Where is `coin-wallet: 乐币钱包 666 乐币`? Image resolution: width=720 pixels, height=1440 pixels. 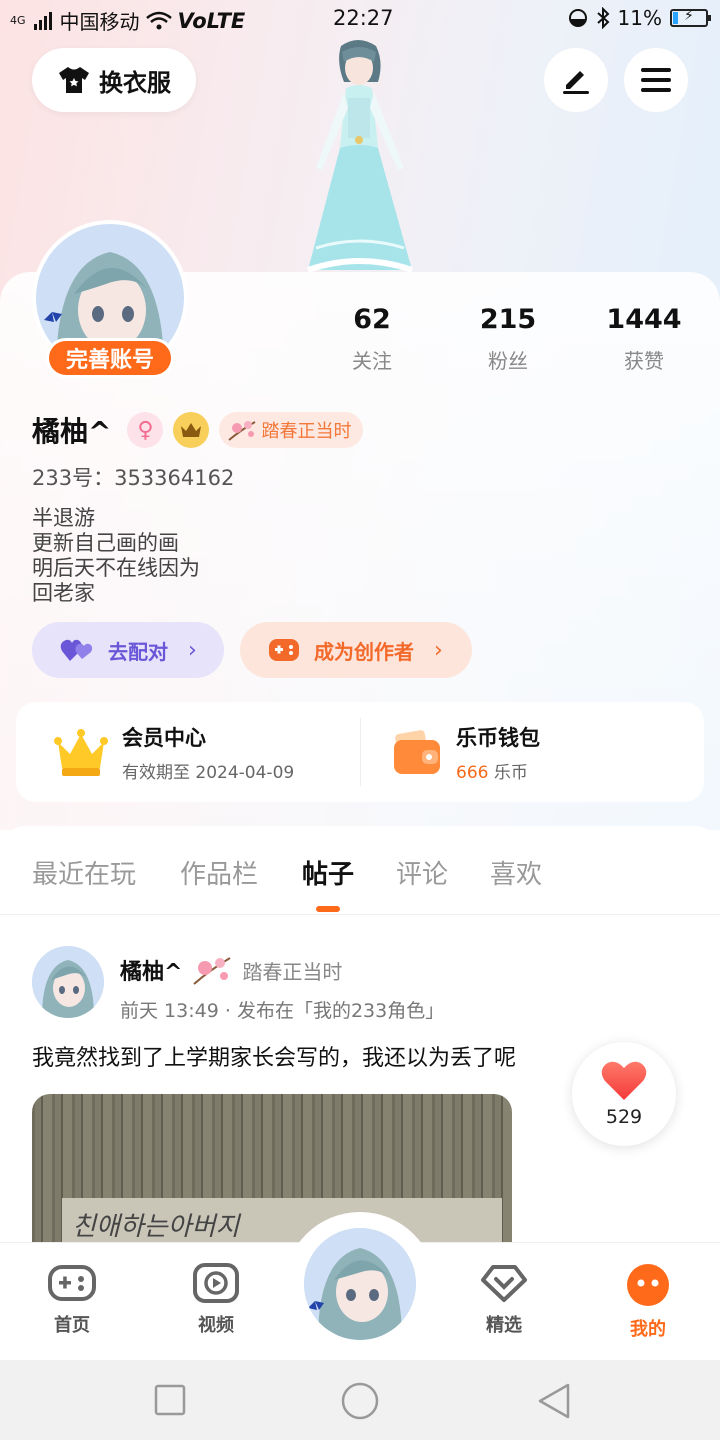
coin-wallet: 乐币钱包 666 乐币 is located at coordinates (466, 752).